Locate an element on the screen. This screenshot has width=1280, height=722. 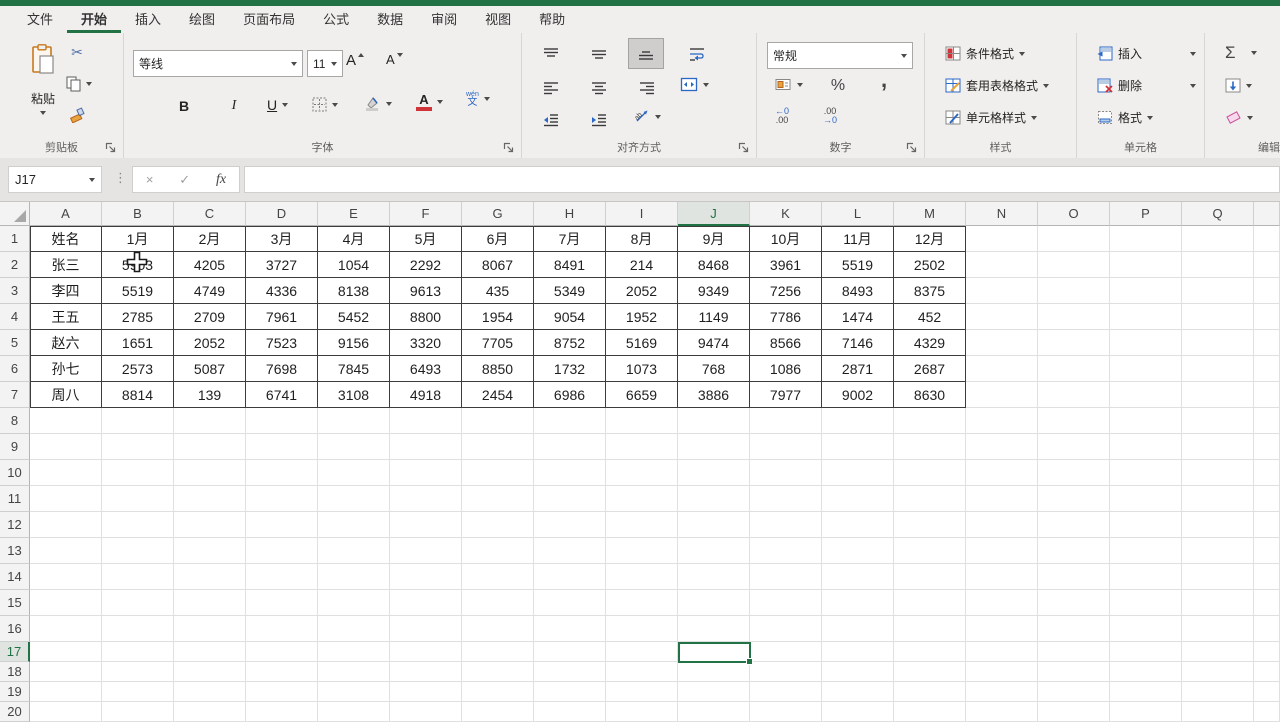
increase-indent-button is located at coordinates (599, 120).